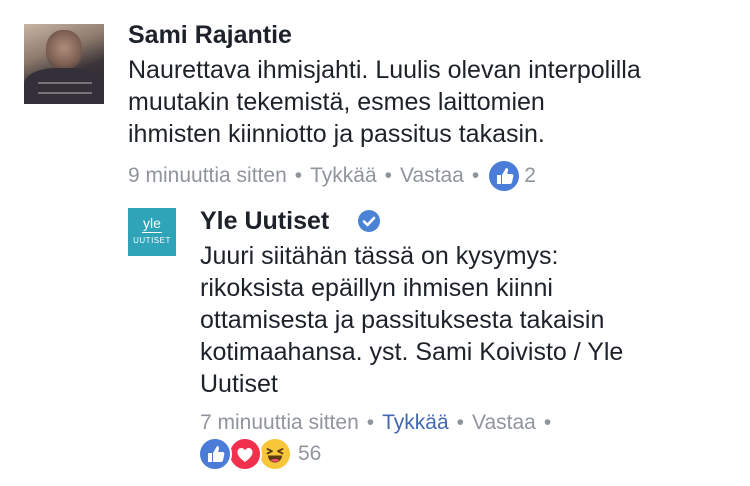 This screenshot has height=486, width=750. What do you see at coordinates (279, 423) in the screenshot?
I see `reply-timestamp: 7 minuuttia sitten` at bounding box center [279, 423].